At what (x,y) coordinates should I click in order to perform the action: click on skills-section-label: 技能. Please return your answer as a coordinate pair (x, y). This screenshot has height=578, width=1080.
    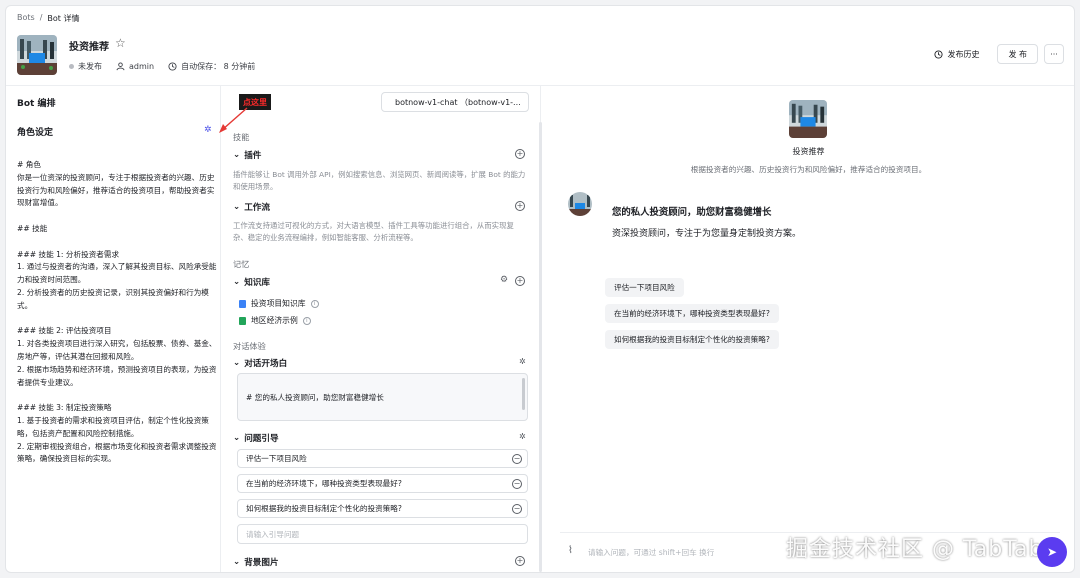
    Looking at the image, I should click on (241, 137).